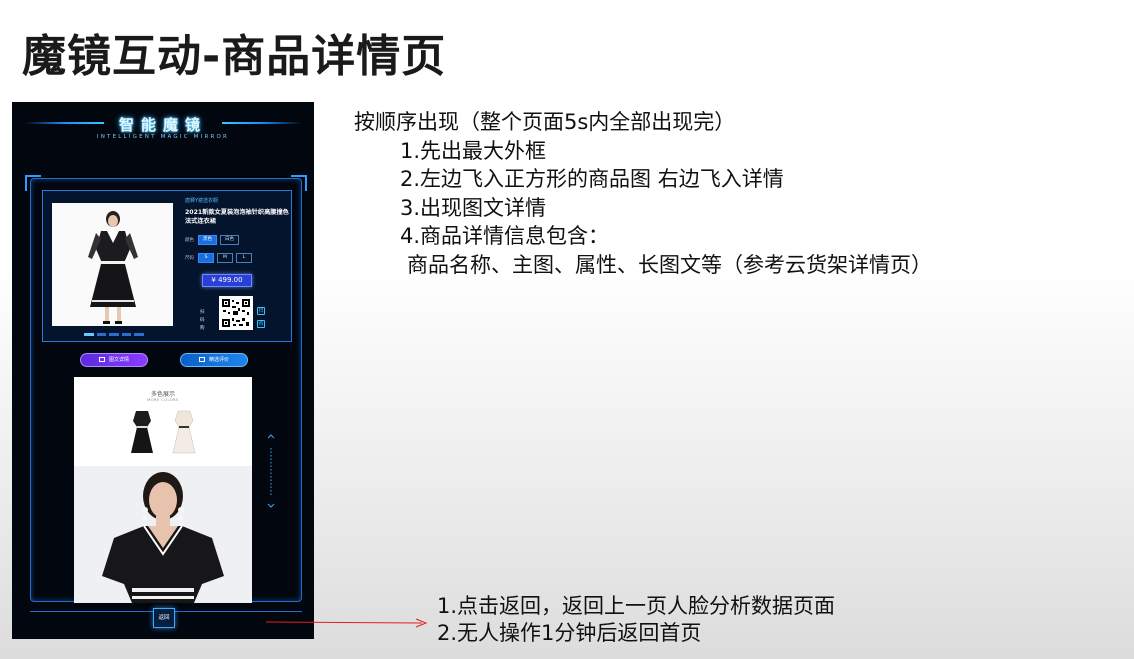 The image size is (1134, 659). I want to click on buy-icon: 购, so click(261, 324).